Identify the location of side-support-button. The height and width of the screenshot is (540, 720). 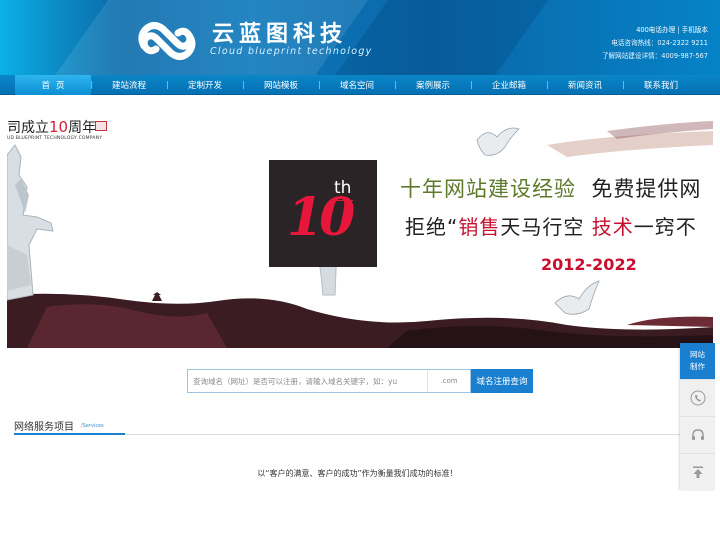
(697, 434).